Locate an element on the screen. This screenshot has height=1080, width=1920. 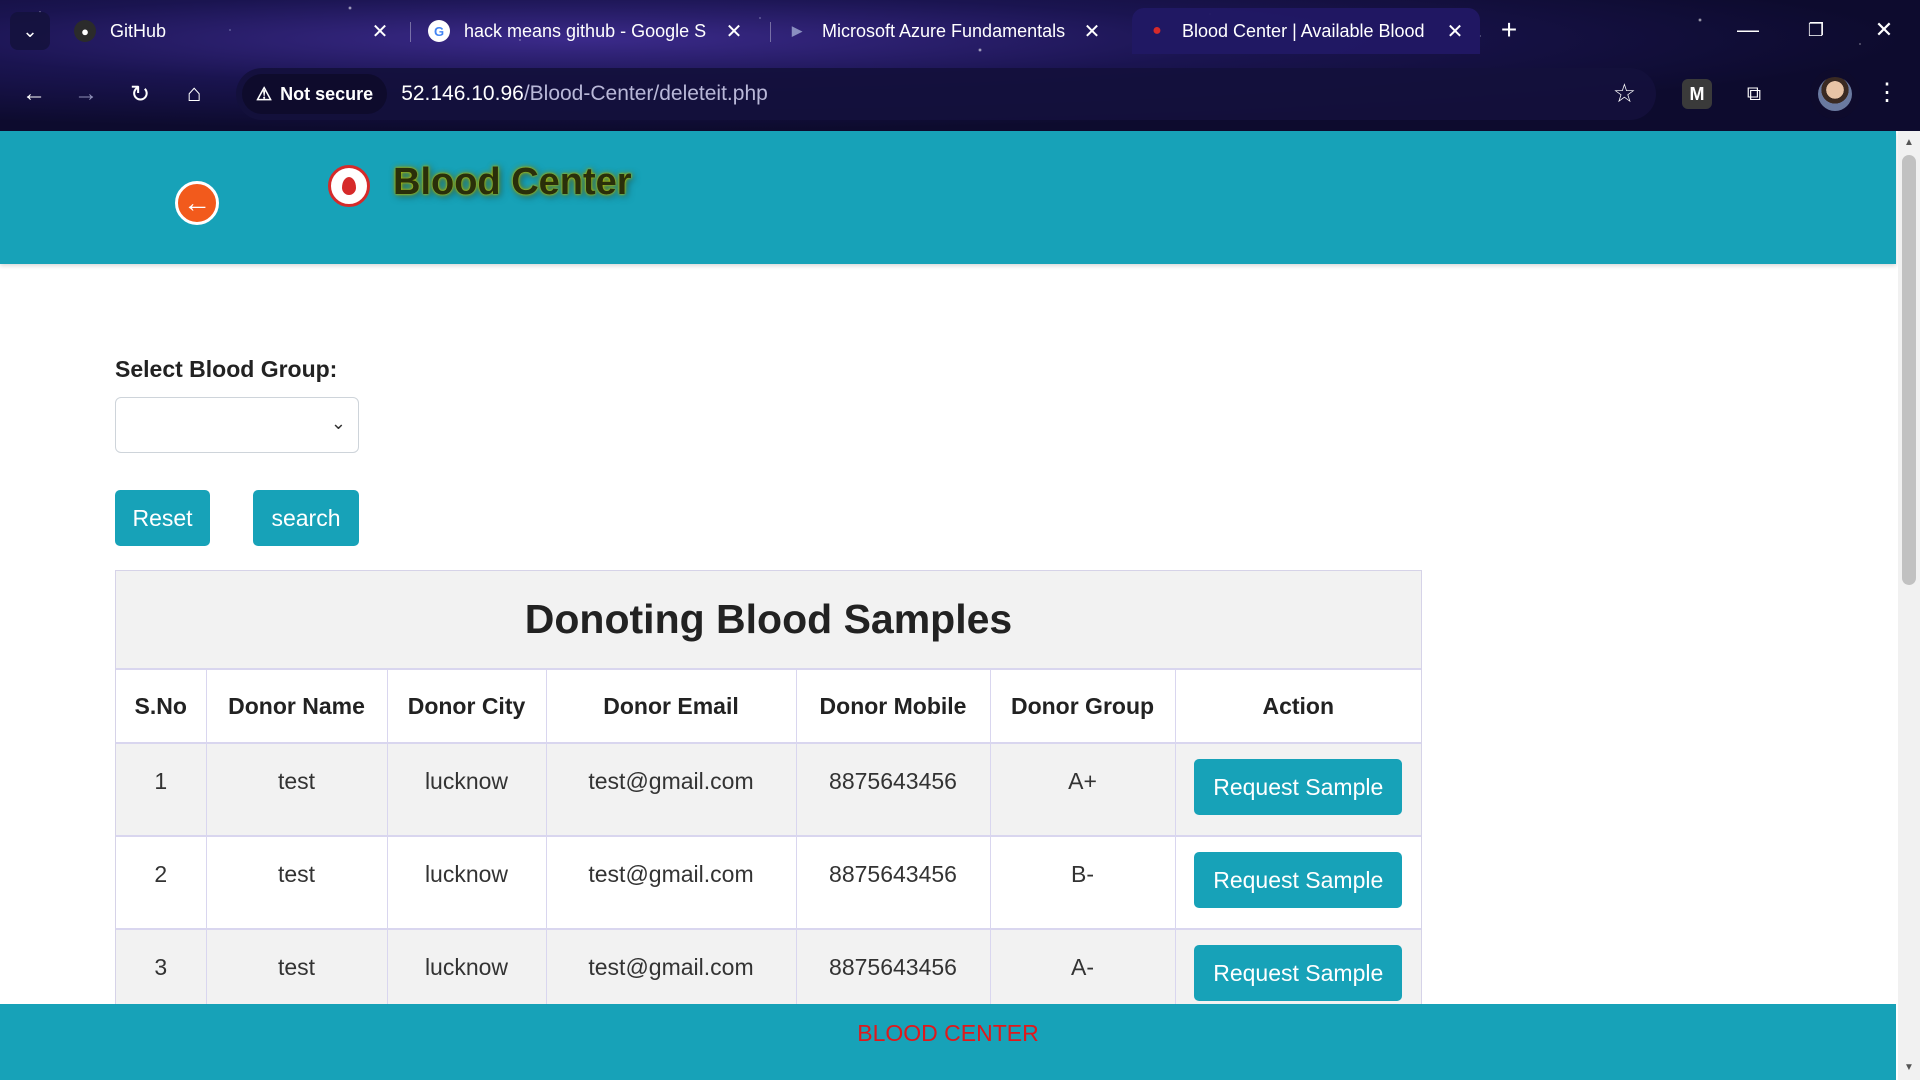
security-indicator: ⚠ Not secure is located at coordinates (315, 94).